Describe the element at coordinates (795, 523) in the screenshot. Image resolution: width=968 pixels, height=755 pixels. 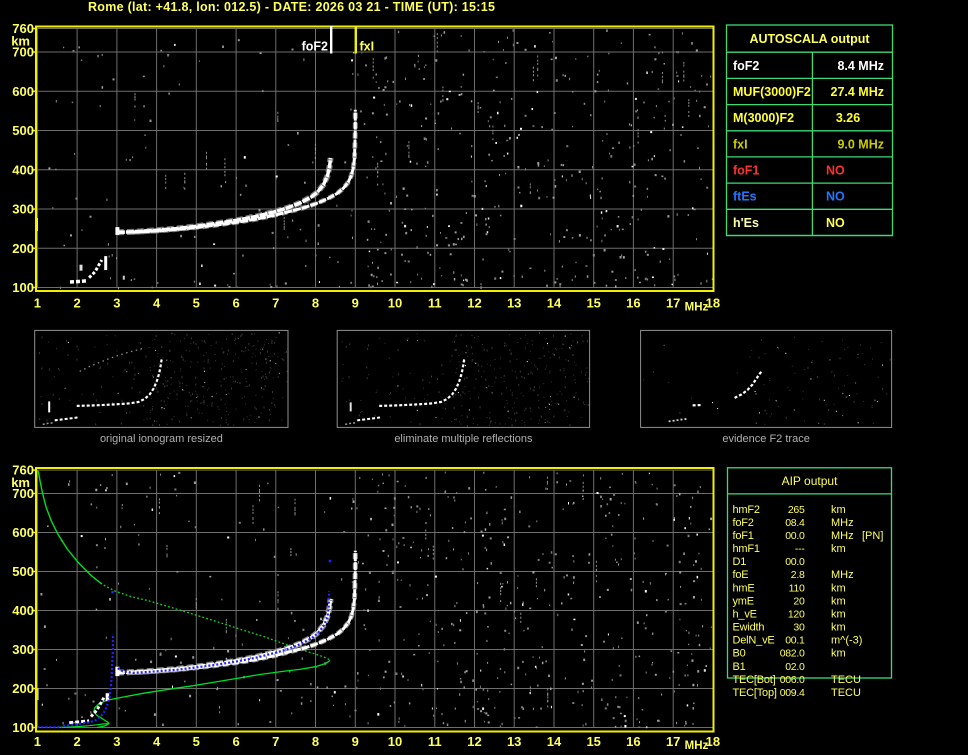
I see `svg-text: 08.4` at that location.